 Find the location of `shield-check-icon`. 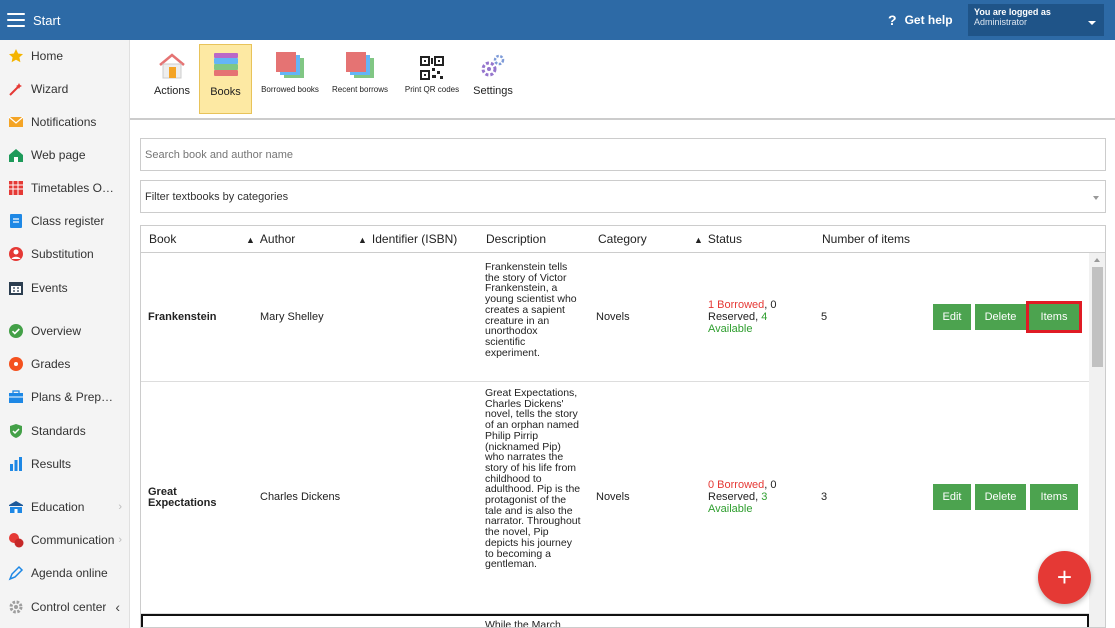

shield-check-icon is located at coordinates (16, 431).